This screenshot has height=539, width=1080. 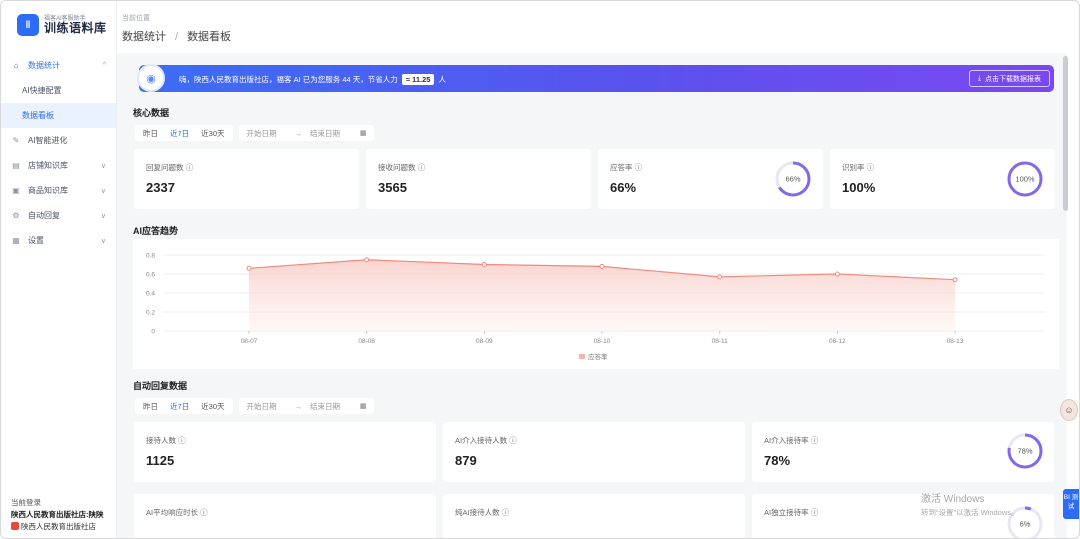 What do you see at coordinates (144, 37) in the screenshot?
I see `breadcrumb-data-stats: 数据统计` at bounding box center [144, 37].